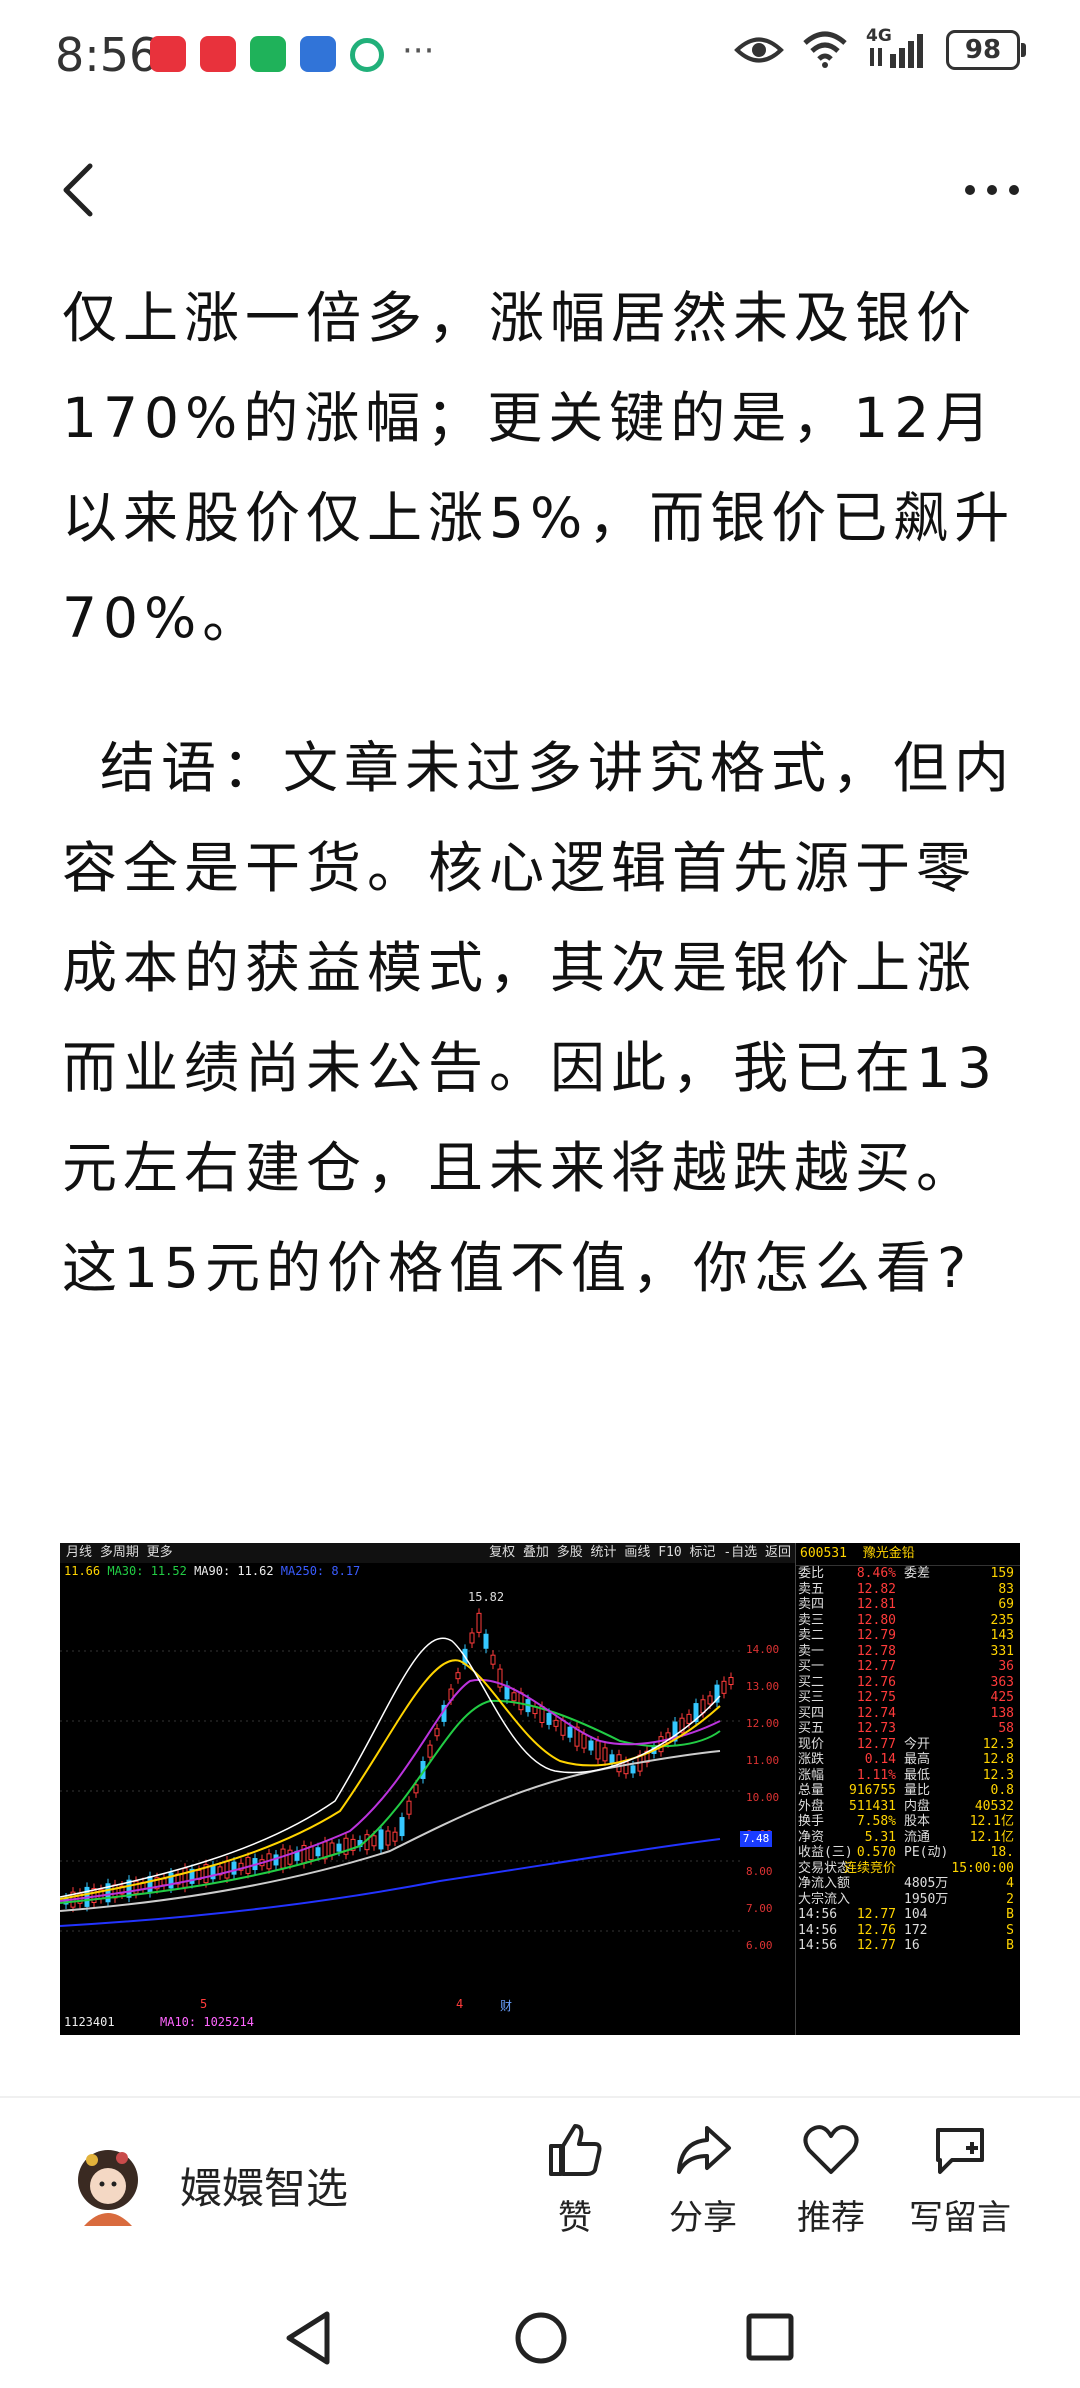 The height and width of the screenshot is (2388, 1080). I want to click on quote-row: 14:56 12.77 16 B, so click(908, 1946).